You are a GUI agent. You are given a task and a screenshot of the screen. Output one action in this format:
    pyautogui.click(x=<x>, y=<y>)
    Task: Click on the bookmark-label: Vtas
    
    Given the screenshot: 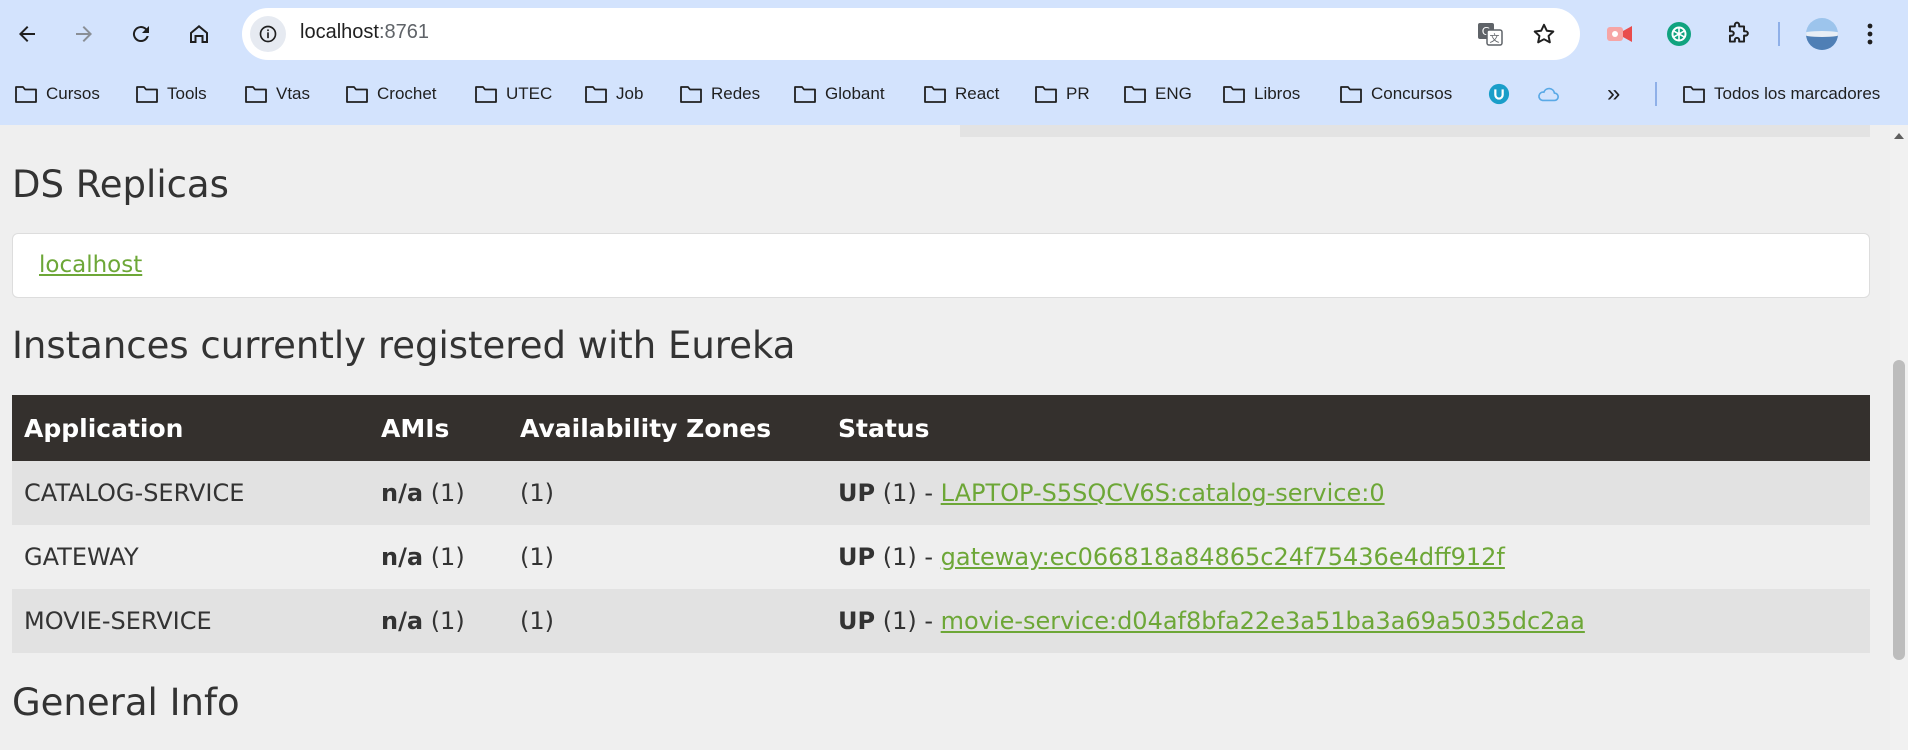 What is the action you would take?
    pyautogui.click(x=293, y=93)
    